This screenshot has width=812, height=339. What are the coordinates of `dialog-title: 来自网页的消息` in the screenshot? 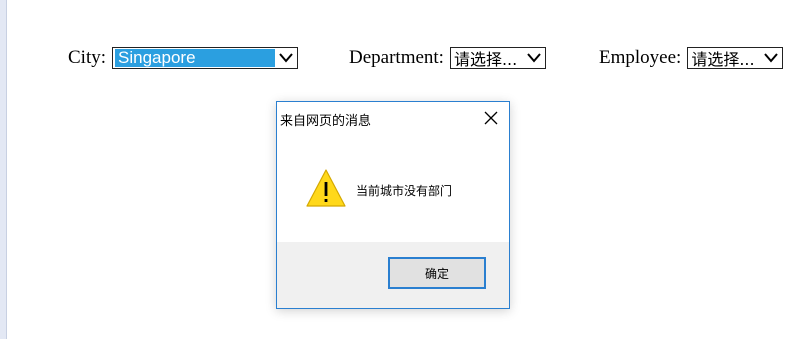 It's located at (326, 121).